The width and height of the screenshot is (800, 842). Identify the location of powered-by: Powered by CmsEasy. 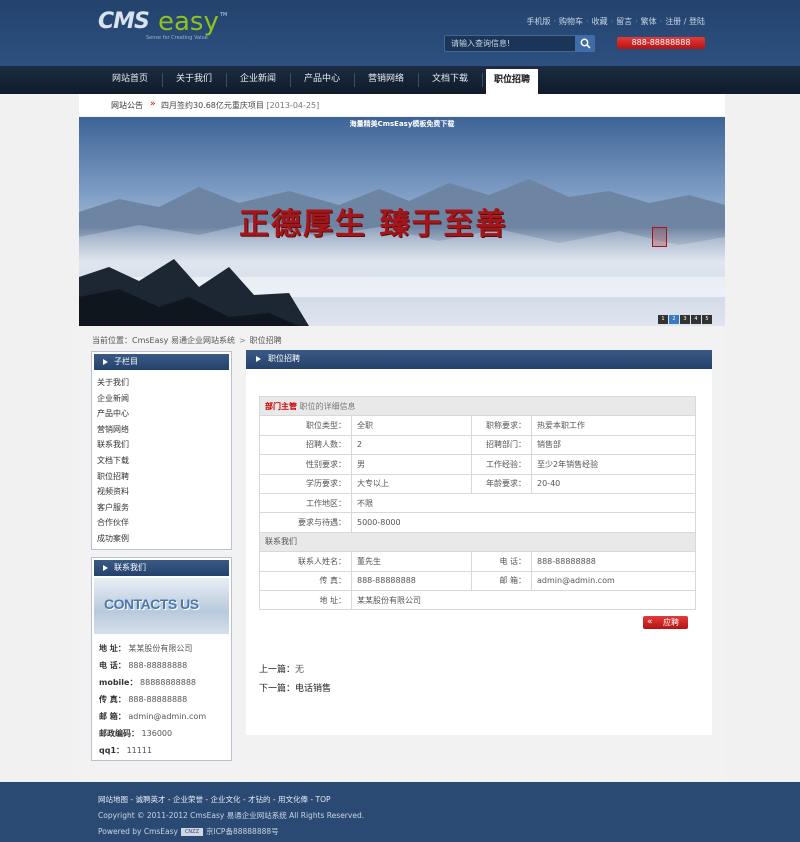
(138, 831).